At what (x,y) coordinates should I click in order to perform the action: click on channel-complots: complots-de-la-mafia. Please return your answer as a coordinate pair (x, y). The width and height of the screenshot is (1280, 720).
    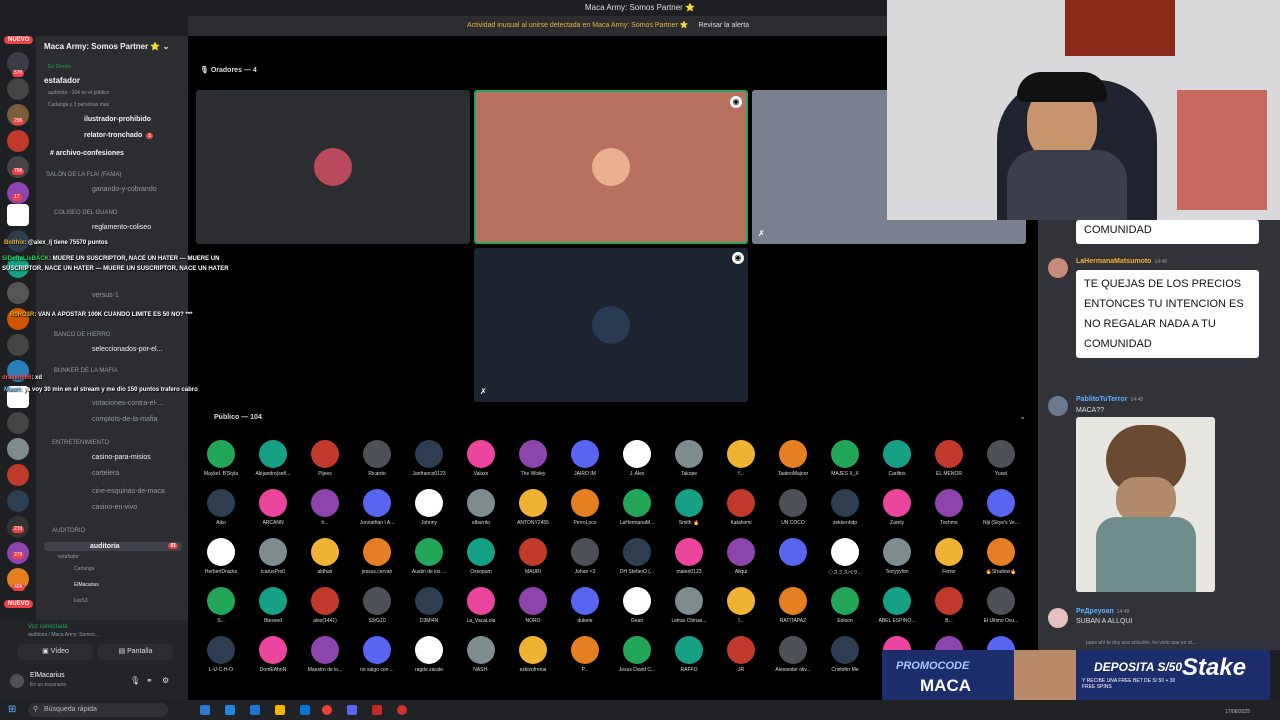
    Looking at the image, I should click on (124, 419).